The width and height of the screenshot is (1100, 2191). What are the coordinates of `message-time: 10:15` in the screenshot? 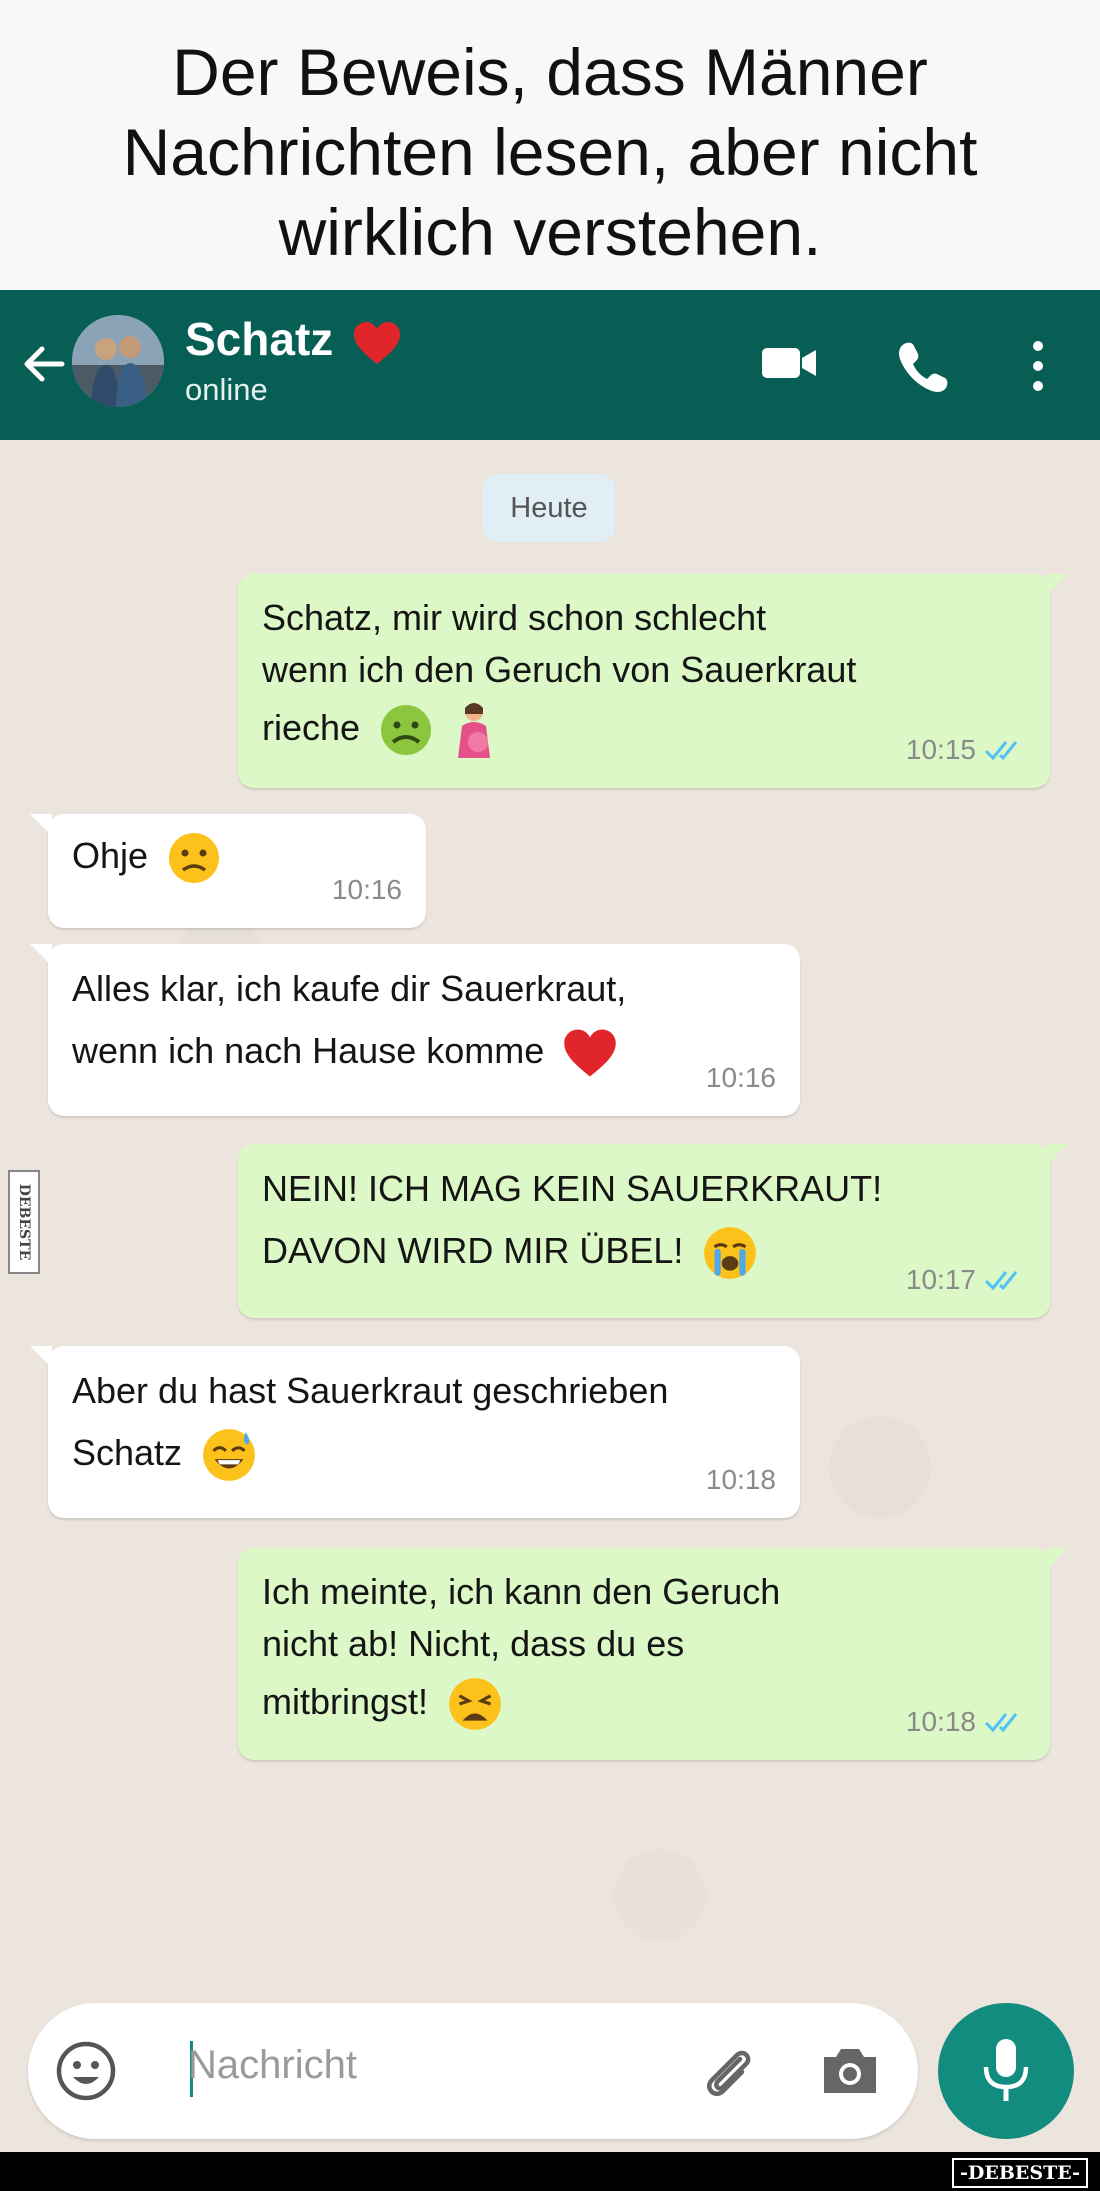 It's located at (940, 749).